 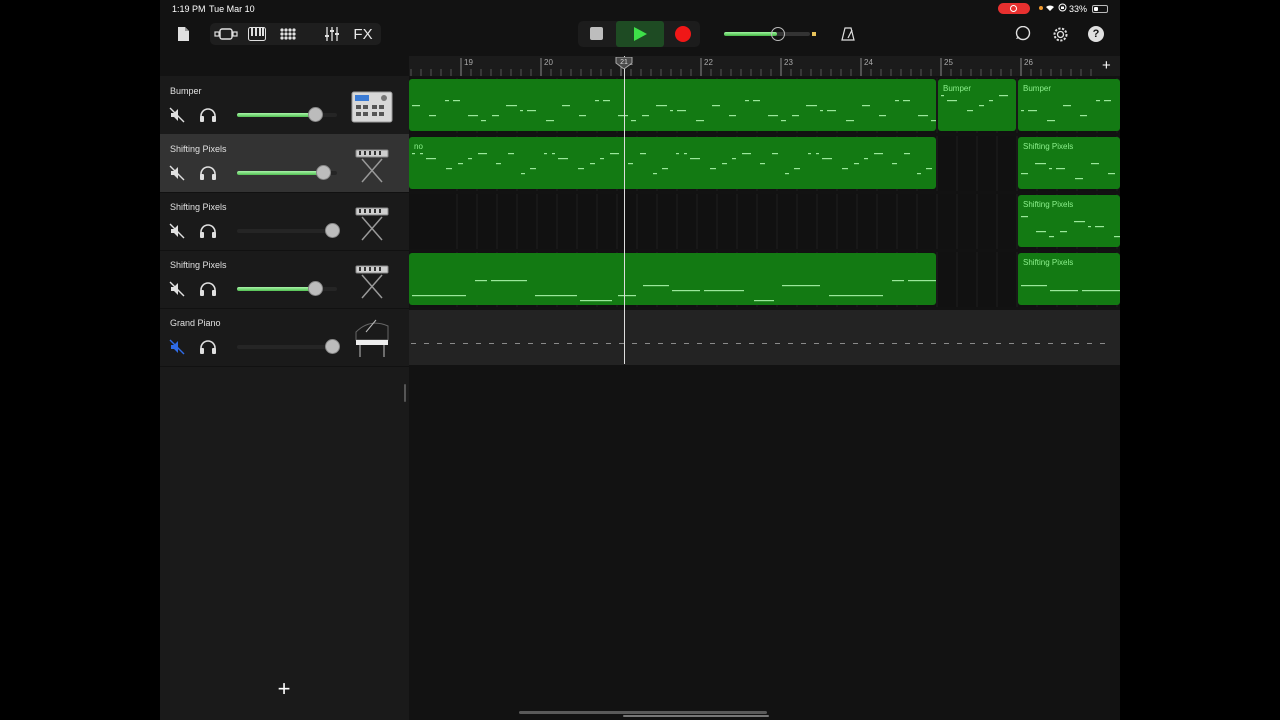 I want to click on wifi-icon, so click(x=1050, y=8).